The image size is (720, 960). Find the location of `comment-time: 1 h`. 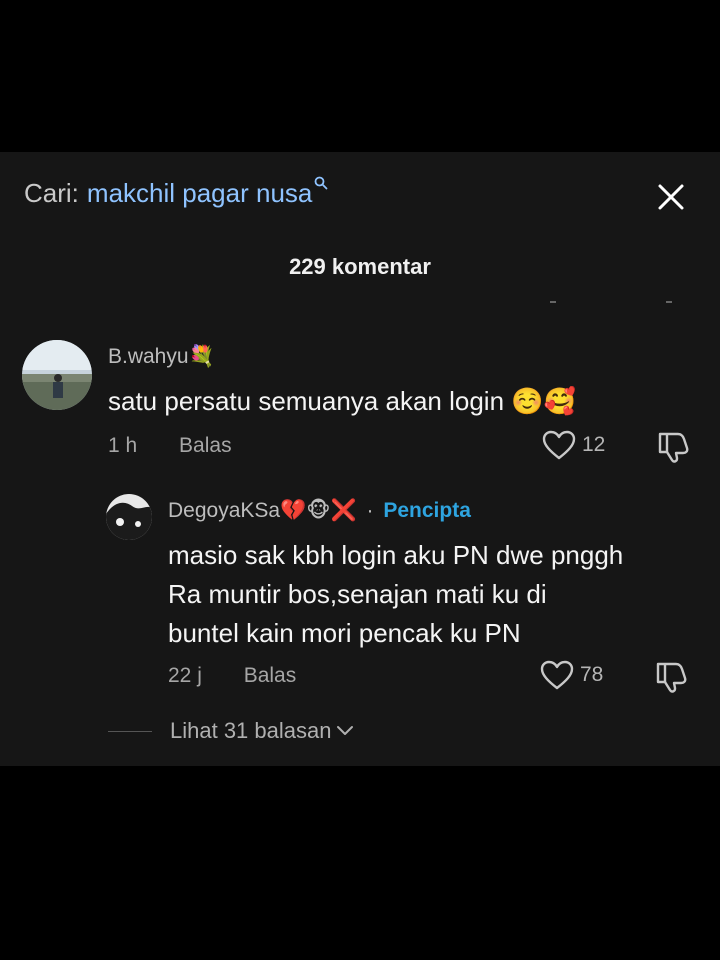

comment-time: 1 h is located at coordinates (123, 445).